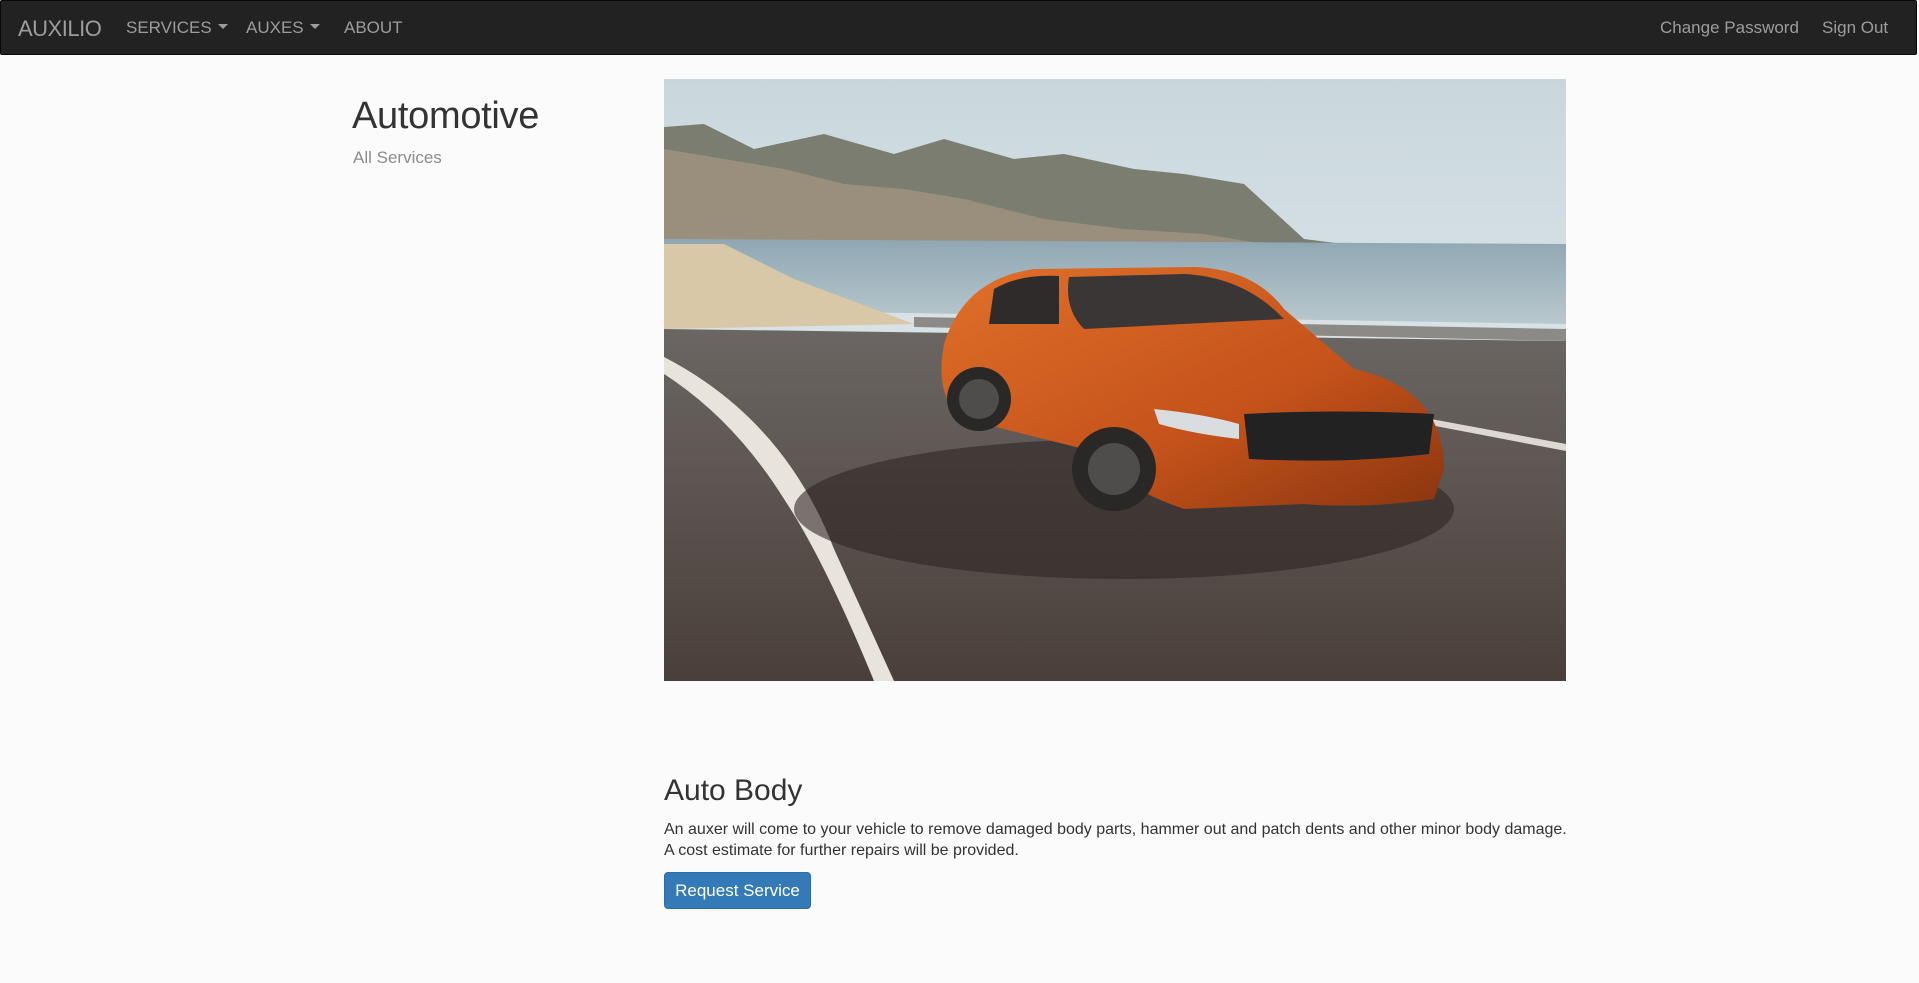 Image resolution: width=1919 pixels, height=983 pixels. What do you see at coordinates (737, 890) in the screenshot?
I see `request-service-button: Request Service` at bounding box center [737, 890].